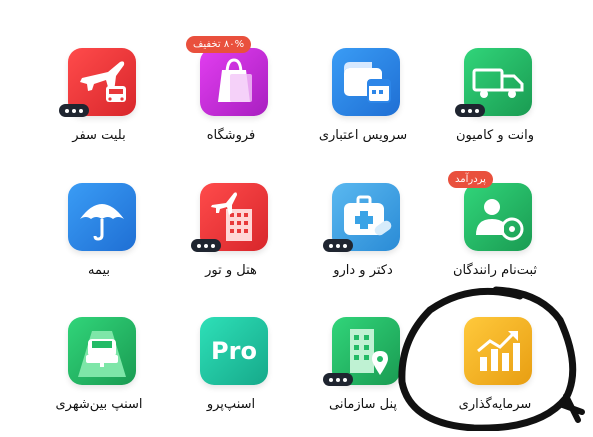 The width and height of the screenshot is (593, 437). I want to click on service-label: سرمایه‌گذاری, so click(495, 404).